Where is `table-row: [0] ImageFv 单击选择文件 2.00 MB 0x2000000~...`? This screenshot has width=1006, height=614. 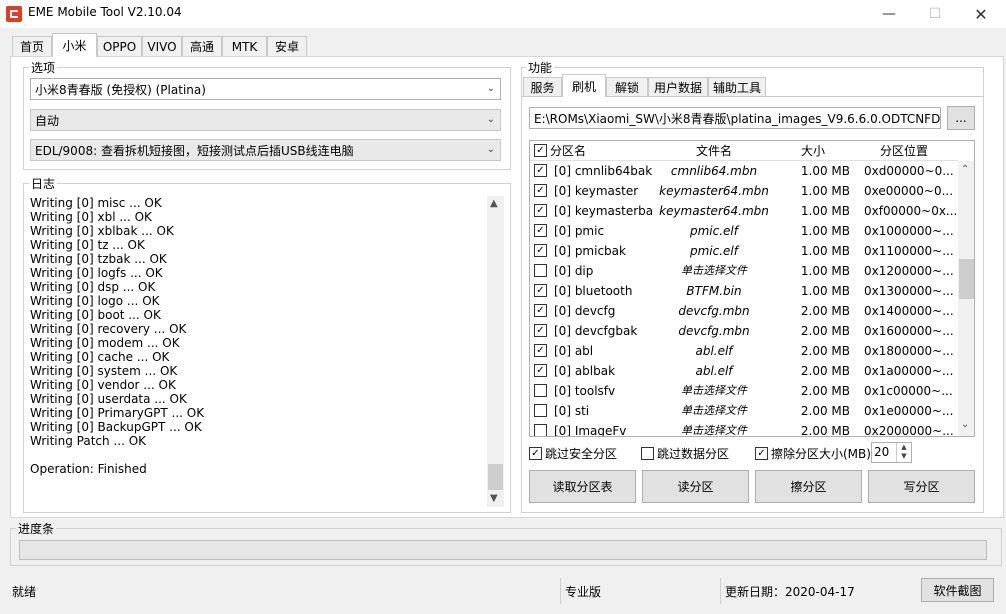
table-row: [0] ImageFv 单击选择文件 2.00 MB 0x2000000~... is located at coordinates (744, 428).